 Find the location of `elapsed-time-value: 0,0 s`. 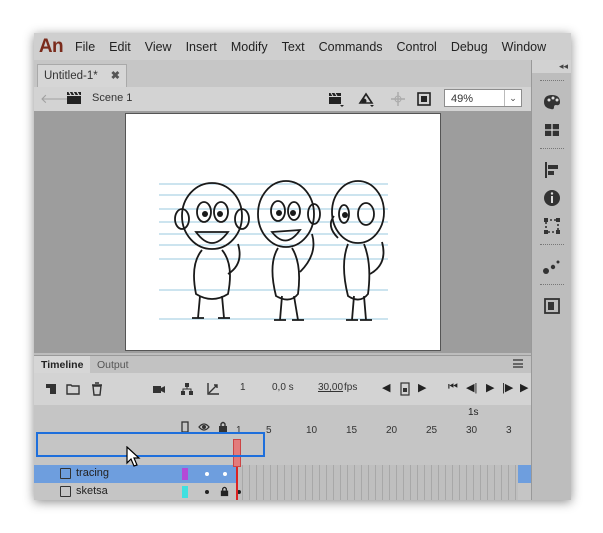

elapsed-time-value: 0,0 s is located at coordinates (283, 387).